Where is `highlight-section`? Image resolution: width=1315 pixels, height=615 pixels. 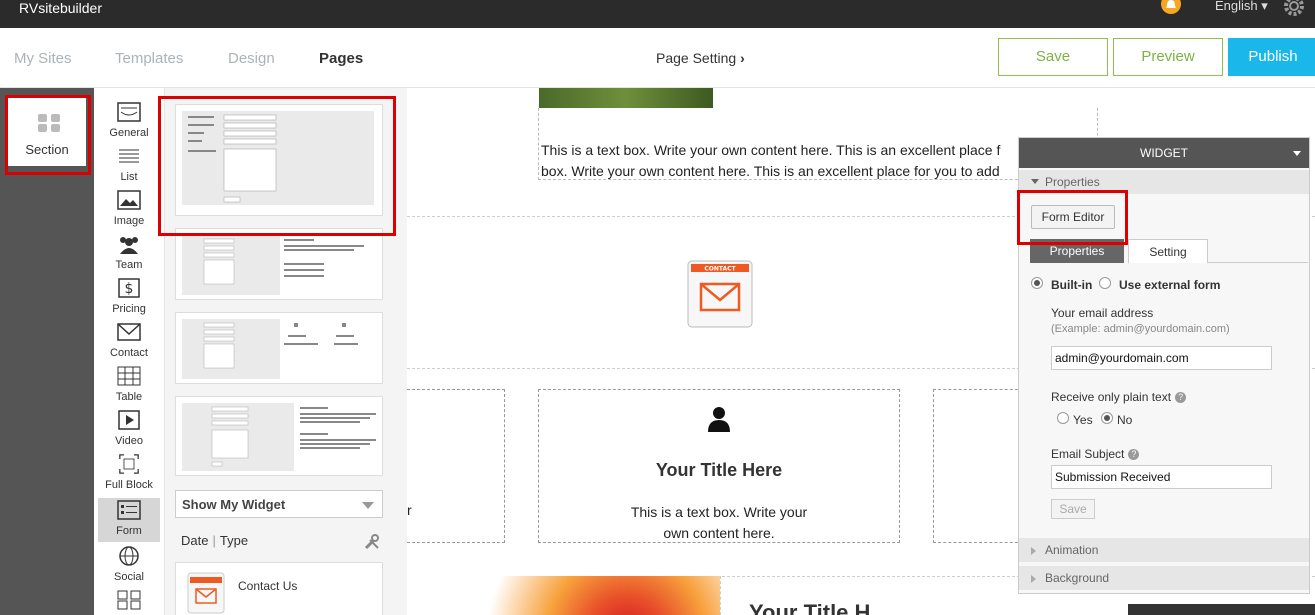
highlight-section is located at coordinates (48, 135).